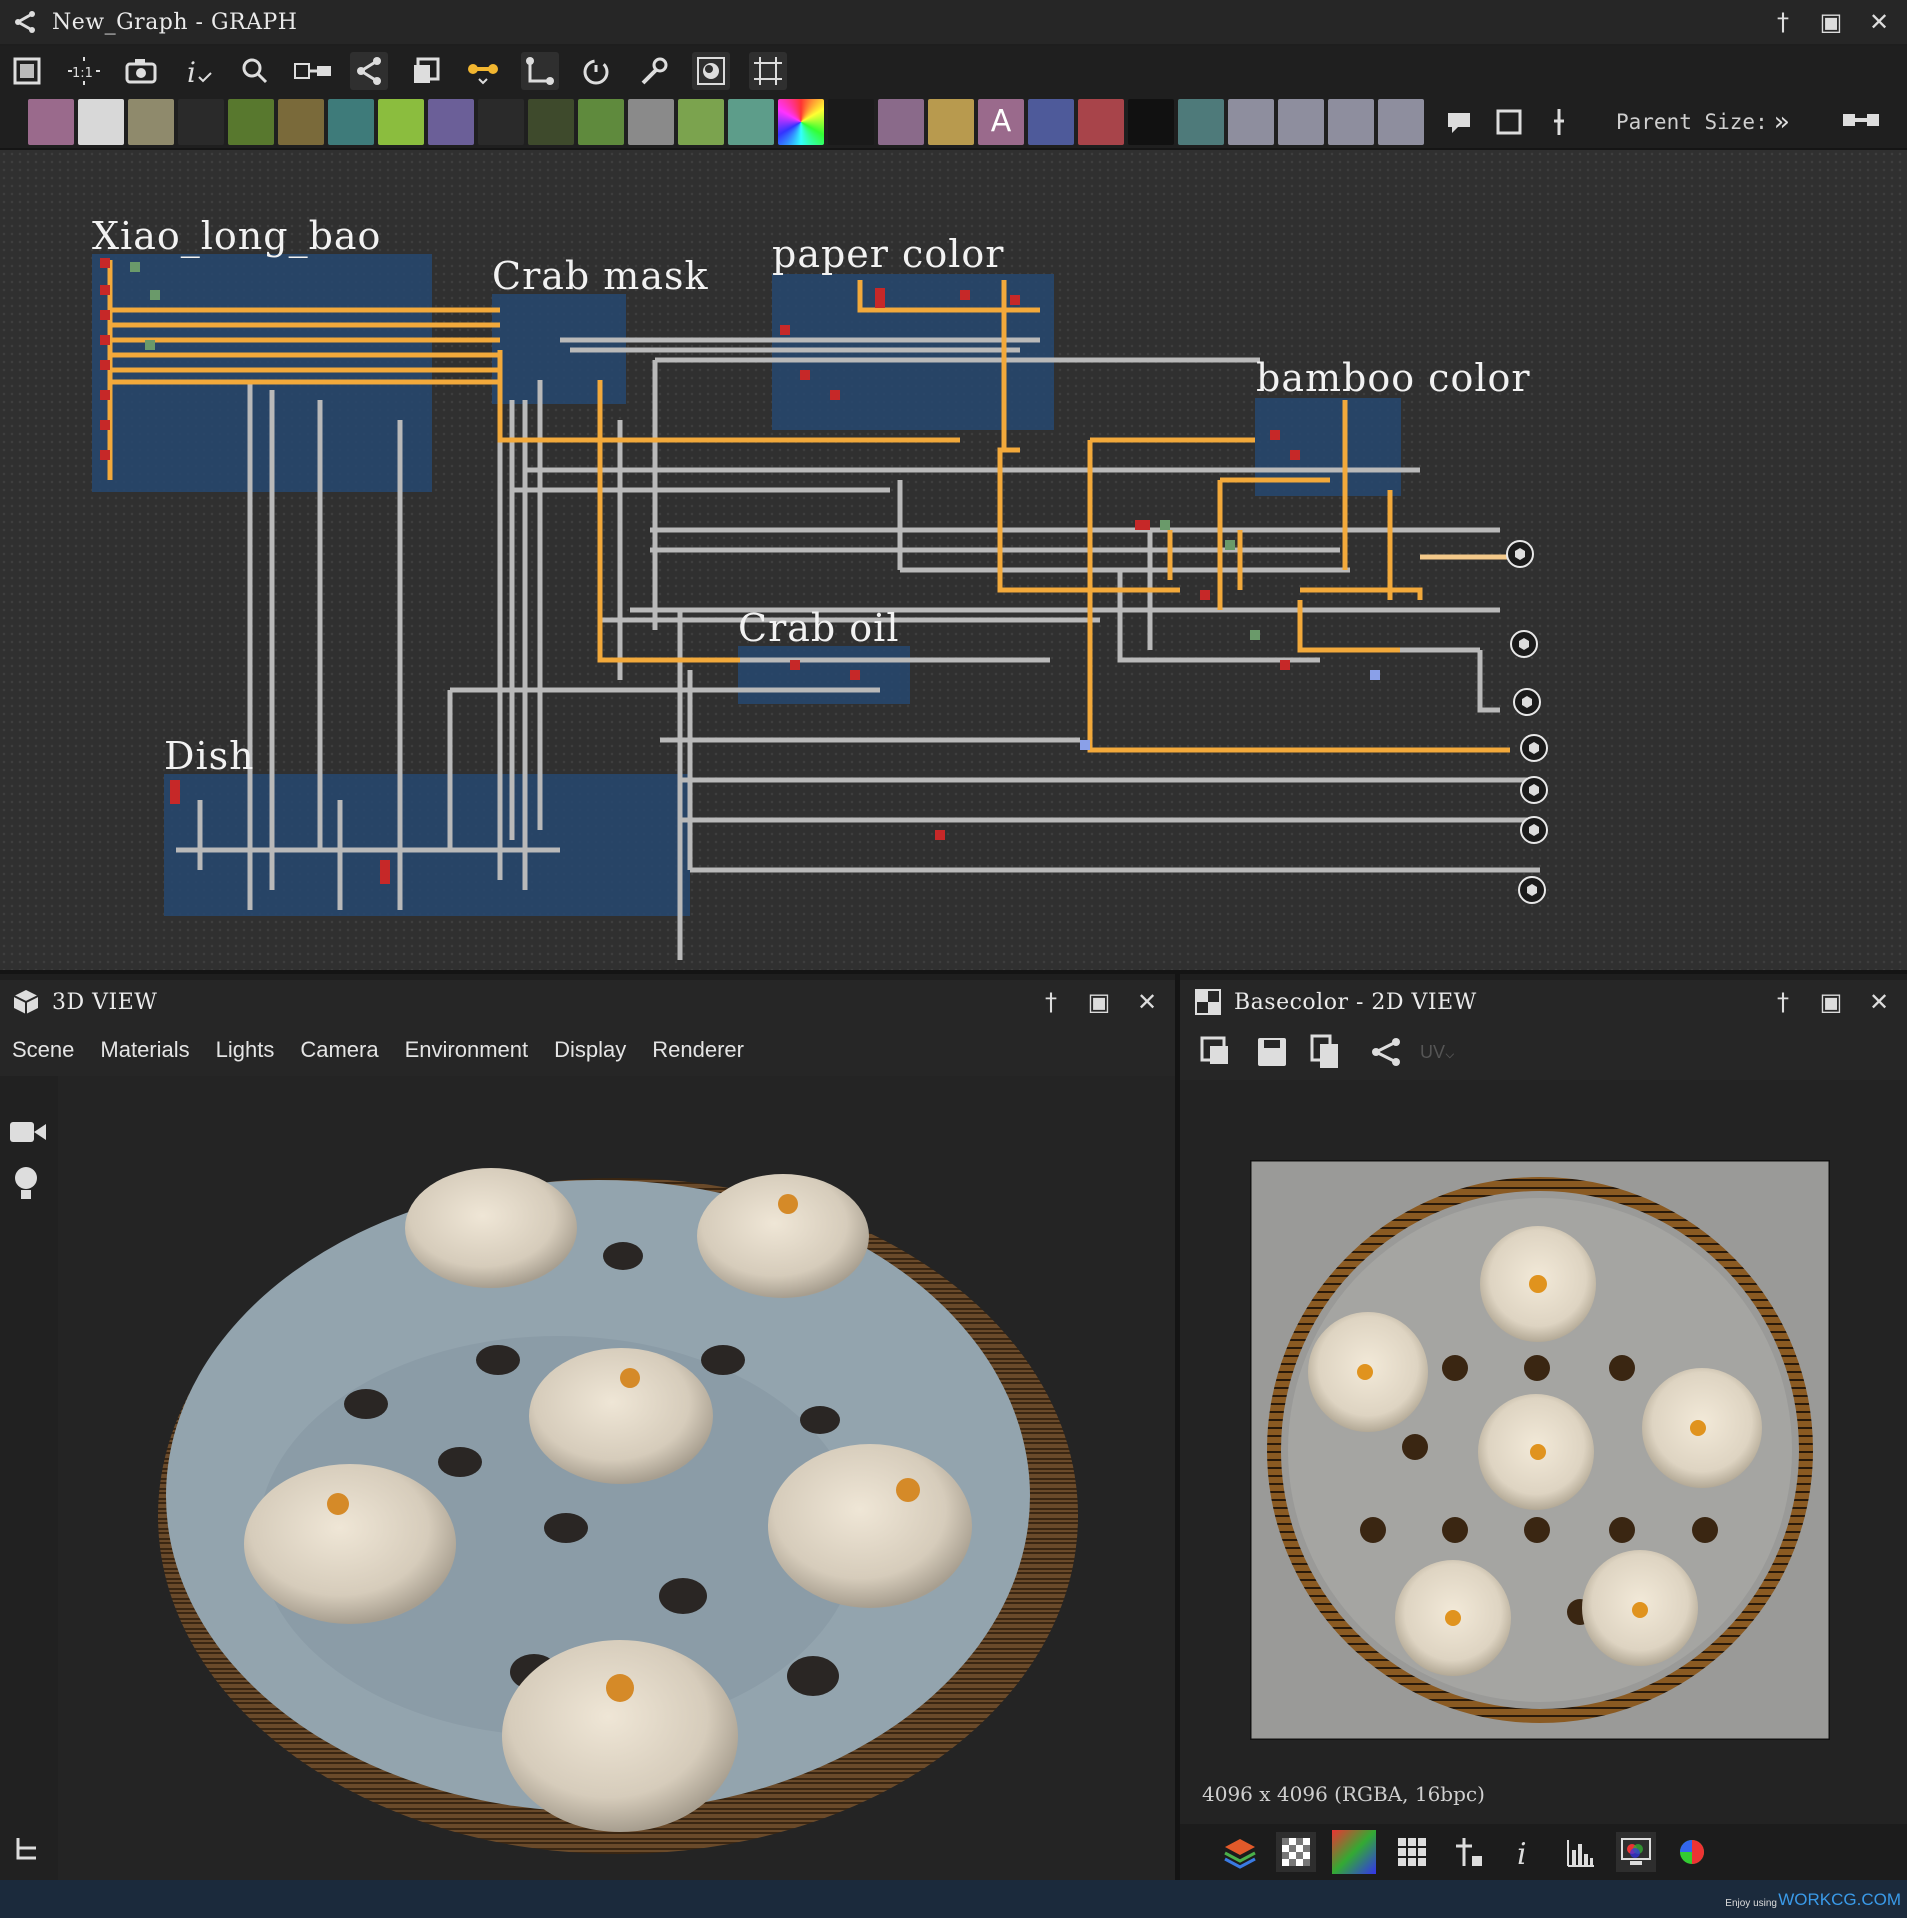  Describe the element at coordinates (1330, 1052) in the screenshot. I see `copy-icon` at that location.